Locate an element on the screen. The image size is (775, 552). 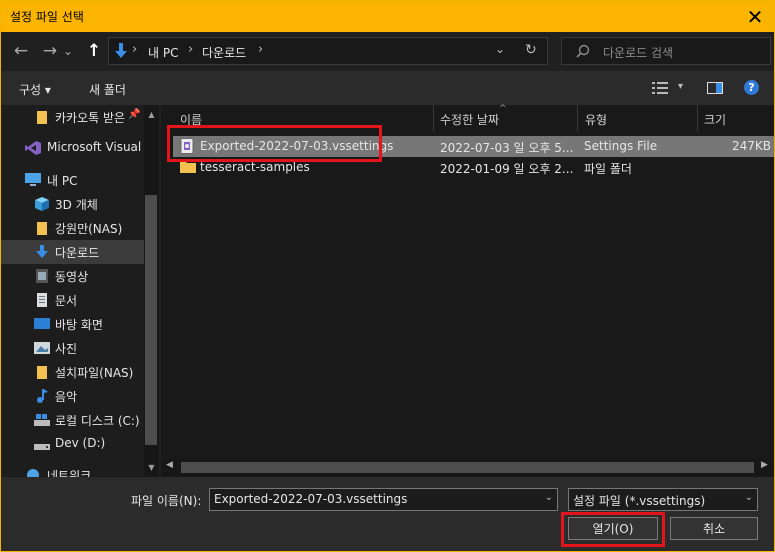
search-box: 다운로드 검색 is located at coordinates (666, 51).